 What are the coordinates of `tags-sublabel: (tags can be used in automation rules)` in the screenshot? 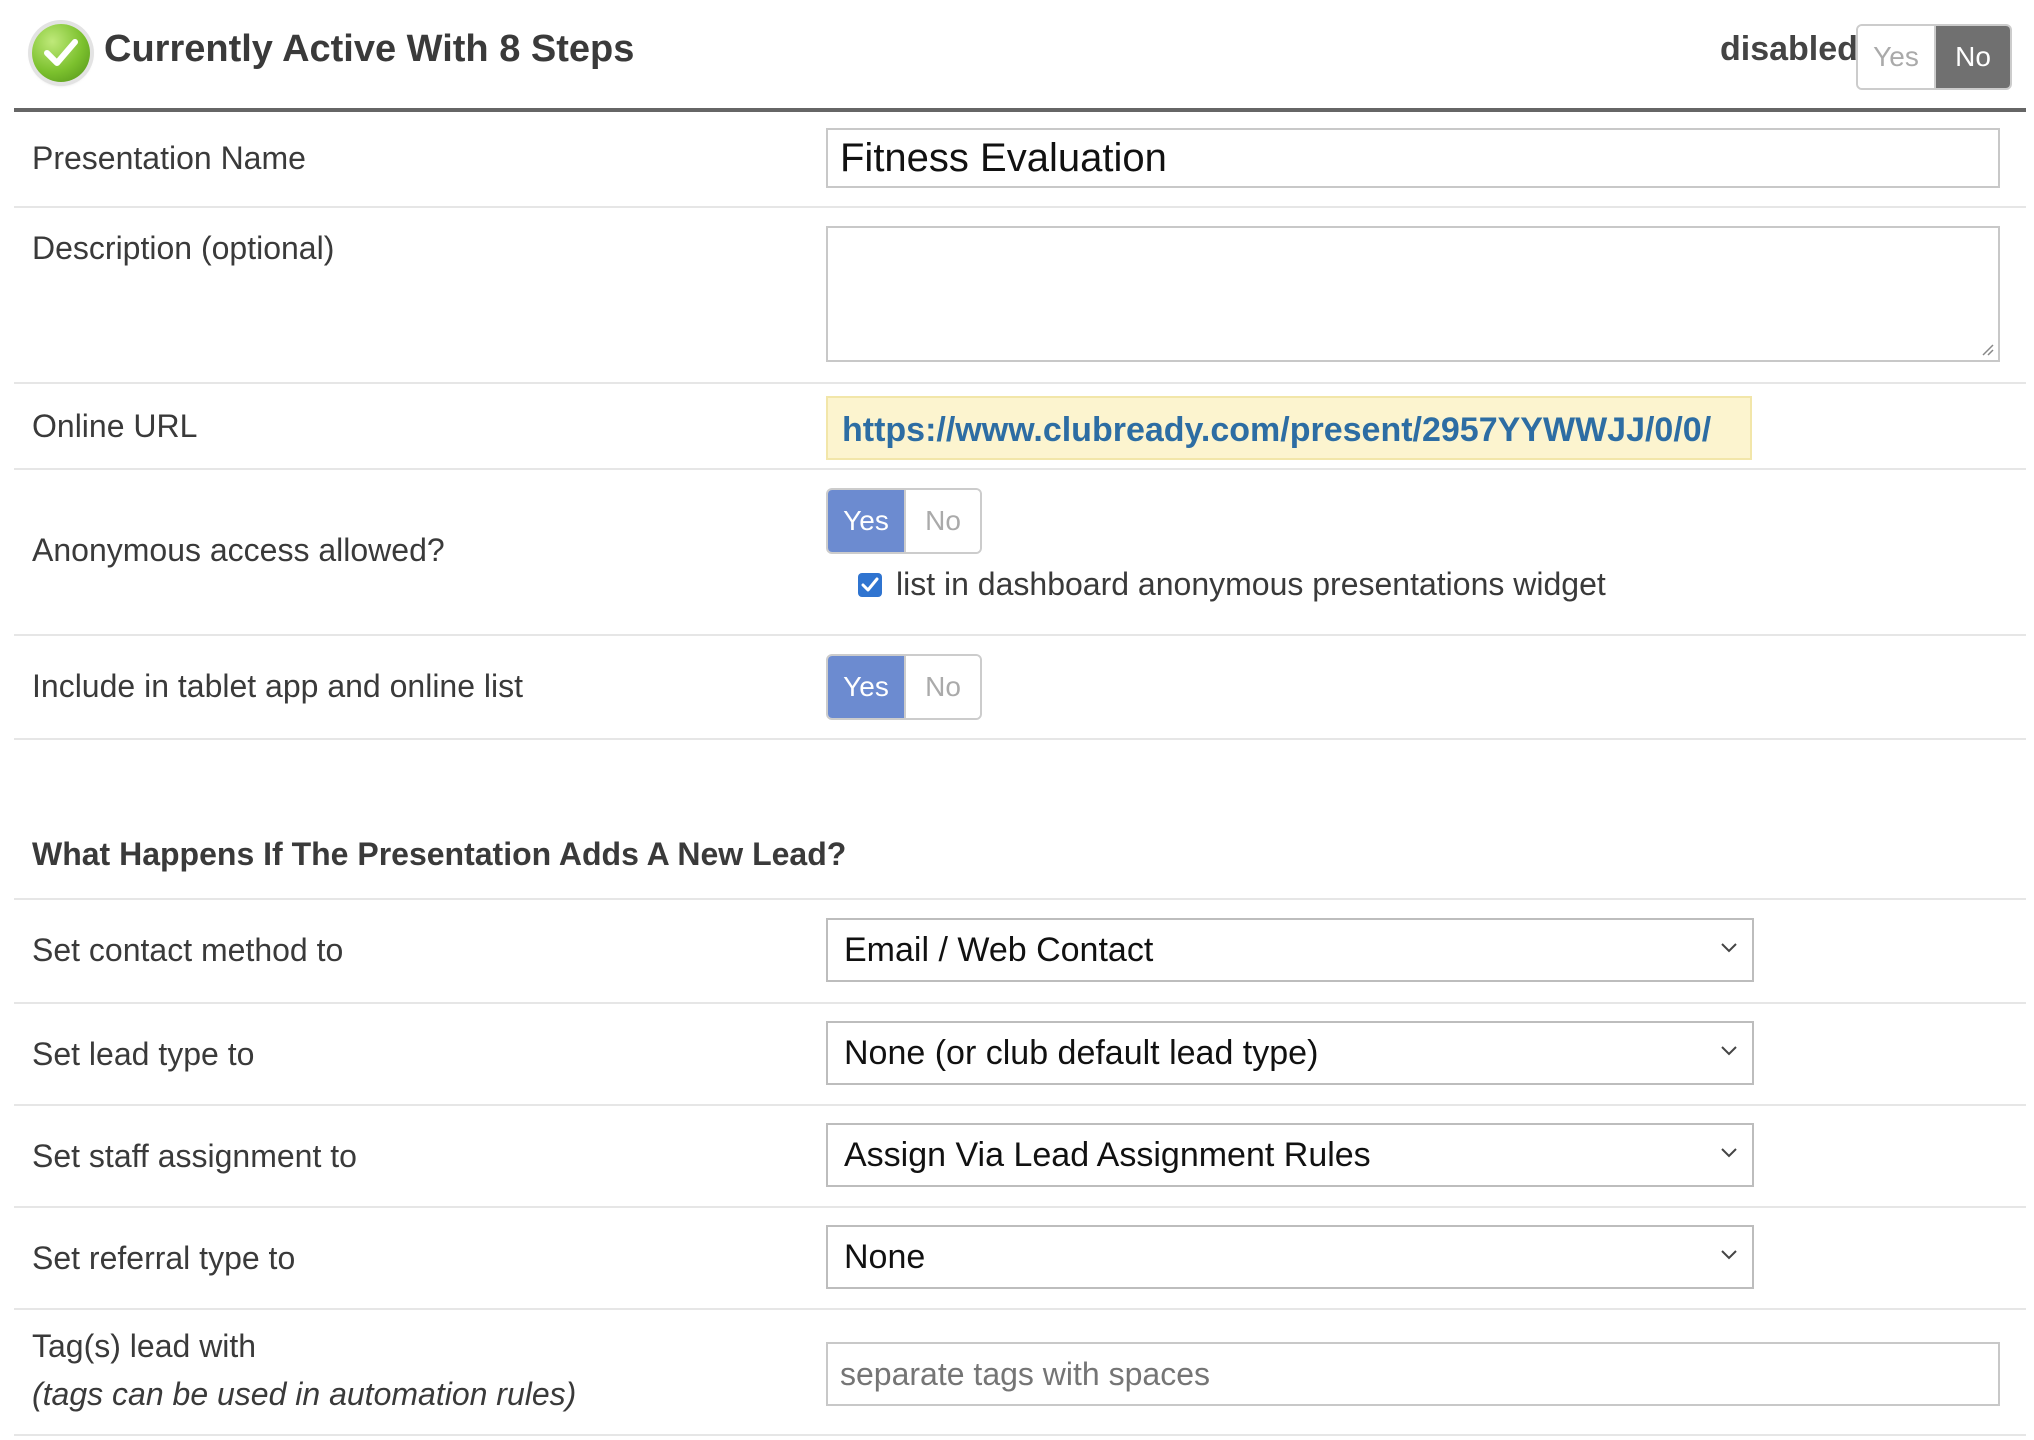 It's located at (304, 1394).